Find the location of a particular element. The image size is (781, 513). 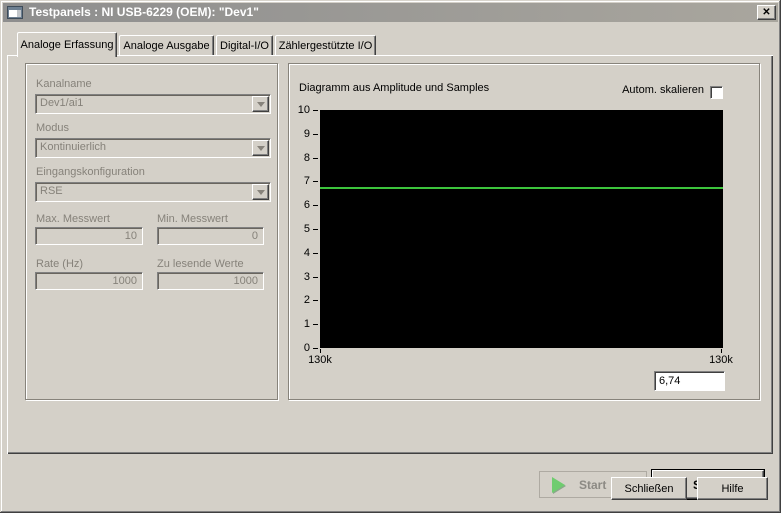

modus-value: Kontinuierlich is located at coordinates (73, 147).